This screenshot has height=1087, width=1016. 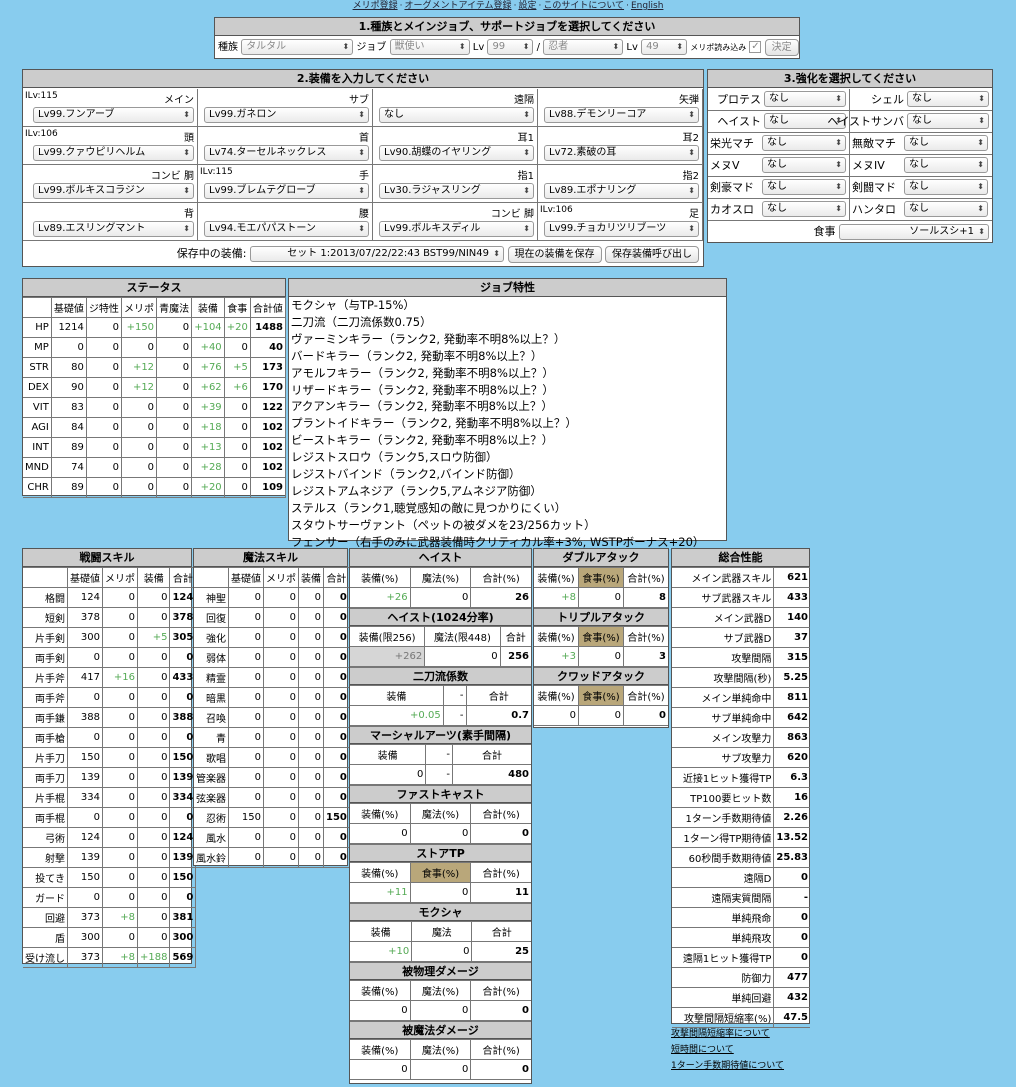 I want to click on equip-select: Lv94.モエパパストーン, so click(x=286, y=229).